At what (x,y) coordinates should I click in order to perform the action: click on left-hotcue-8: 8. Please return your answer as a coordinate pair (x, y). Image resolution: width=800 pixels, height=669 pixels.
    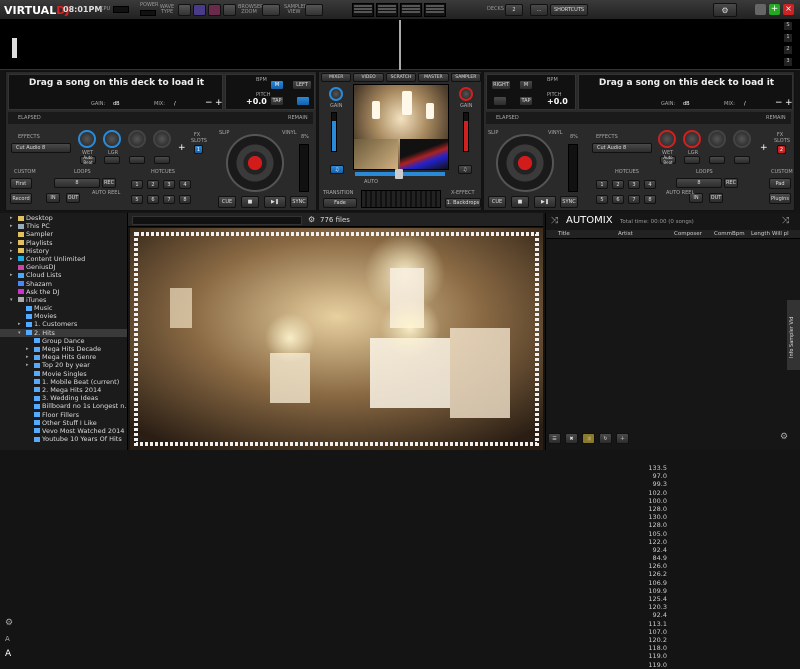
    Looking at the image, I should click on (185, 199).